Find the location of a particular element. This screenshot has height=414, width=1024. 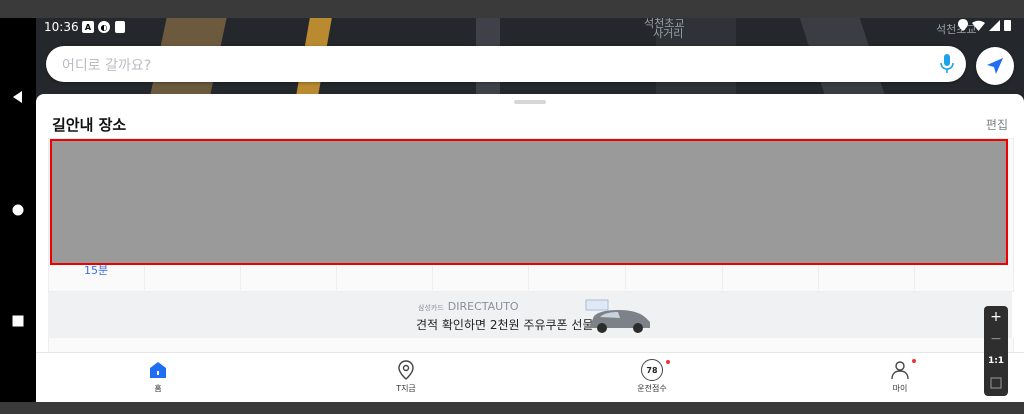

sheet-drag-handle is located at coordinates (530, 102).